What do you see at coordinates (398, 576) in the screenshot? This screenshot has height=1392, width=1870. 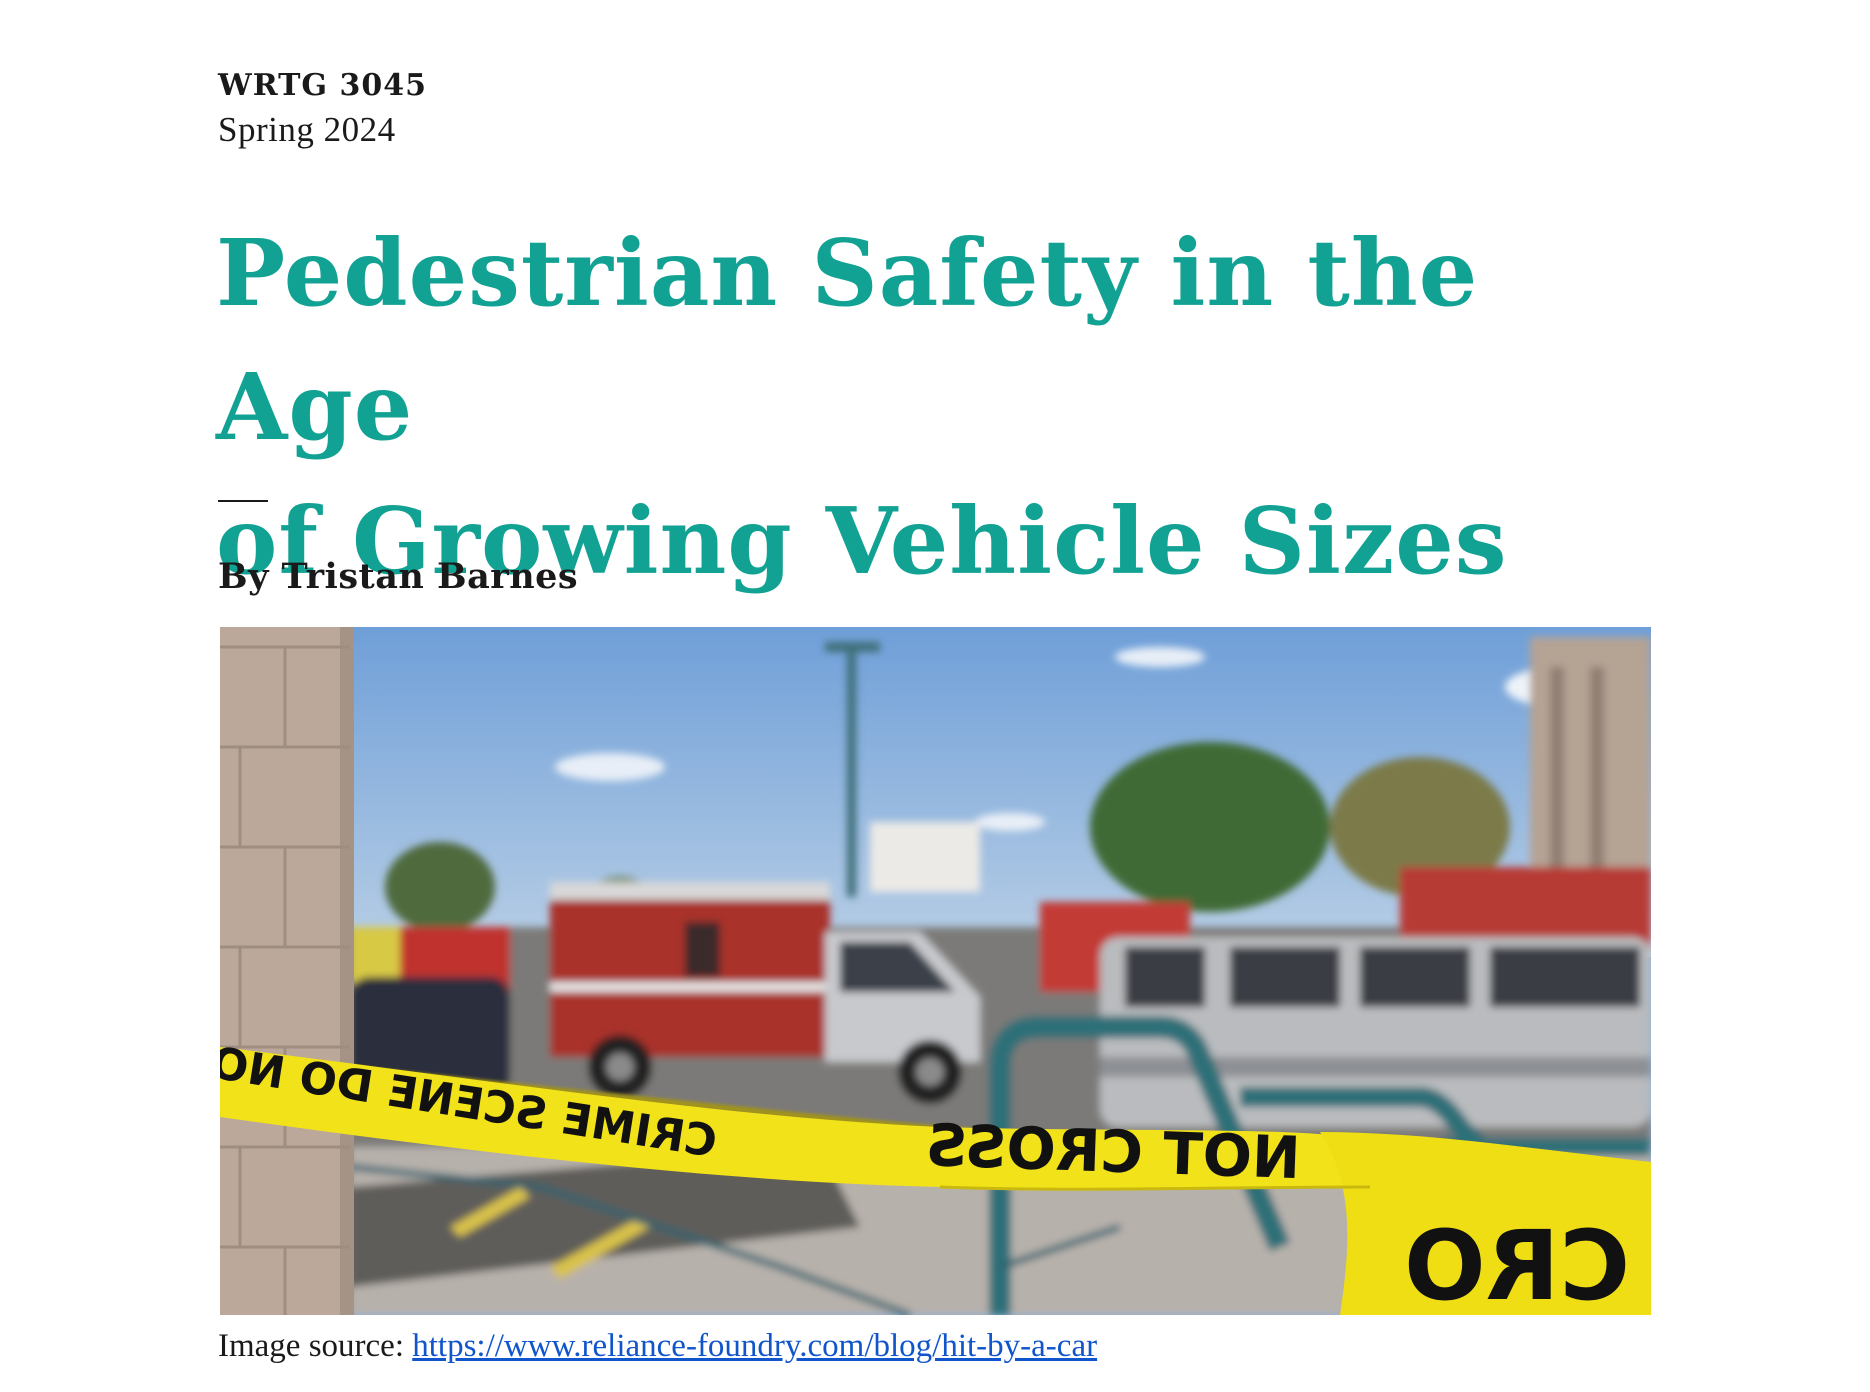 I see `byline: By Tristan Barnes` at bounding box center [398, 576].